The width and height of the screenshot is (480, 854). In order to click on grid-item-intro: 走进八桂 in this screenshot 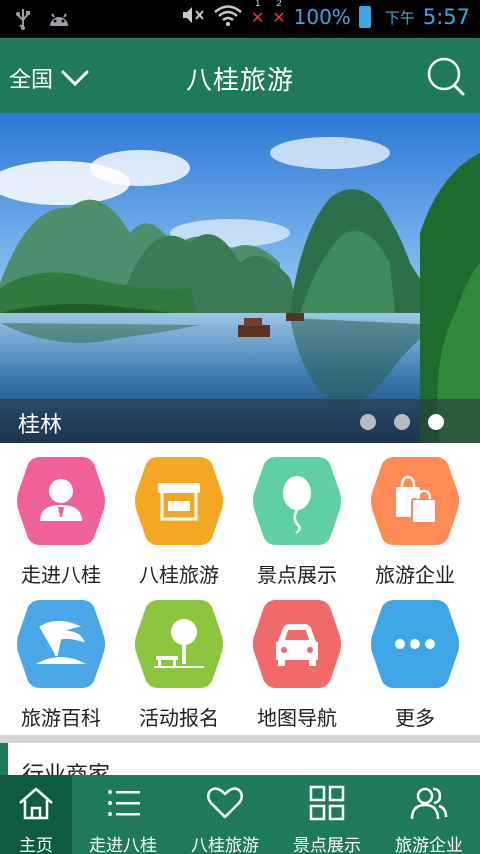, I will do `click(61, 521)`.